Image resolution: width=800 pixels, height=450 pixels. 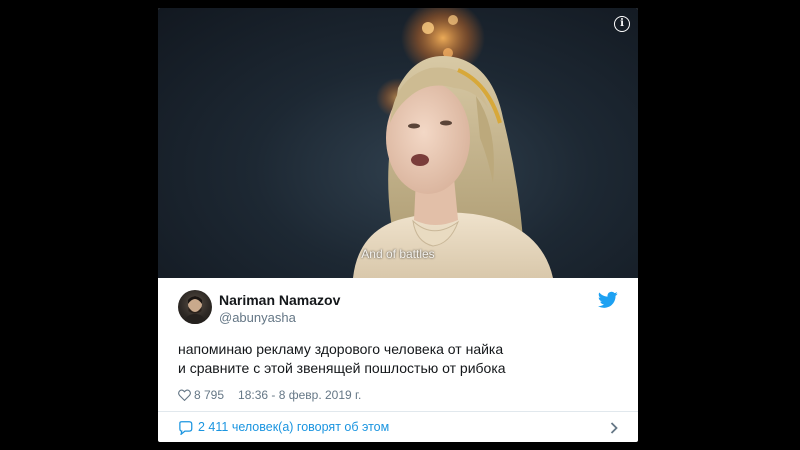 What do you see at coordinates (257, 317) in the screenshot?
I see `author-handle: @abunyasha` at bounding box center [257, 317].